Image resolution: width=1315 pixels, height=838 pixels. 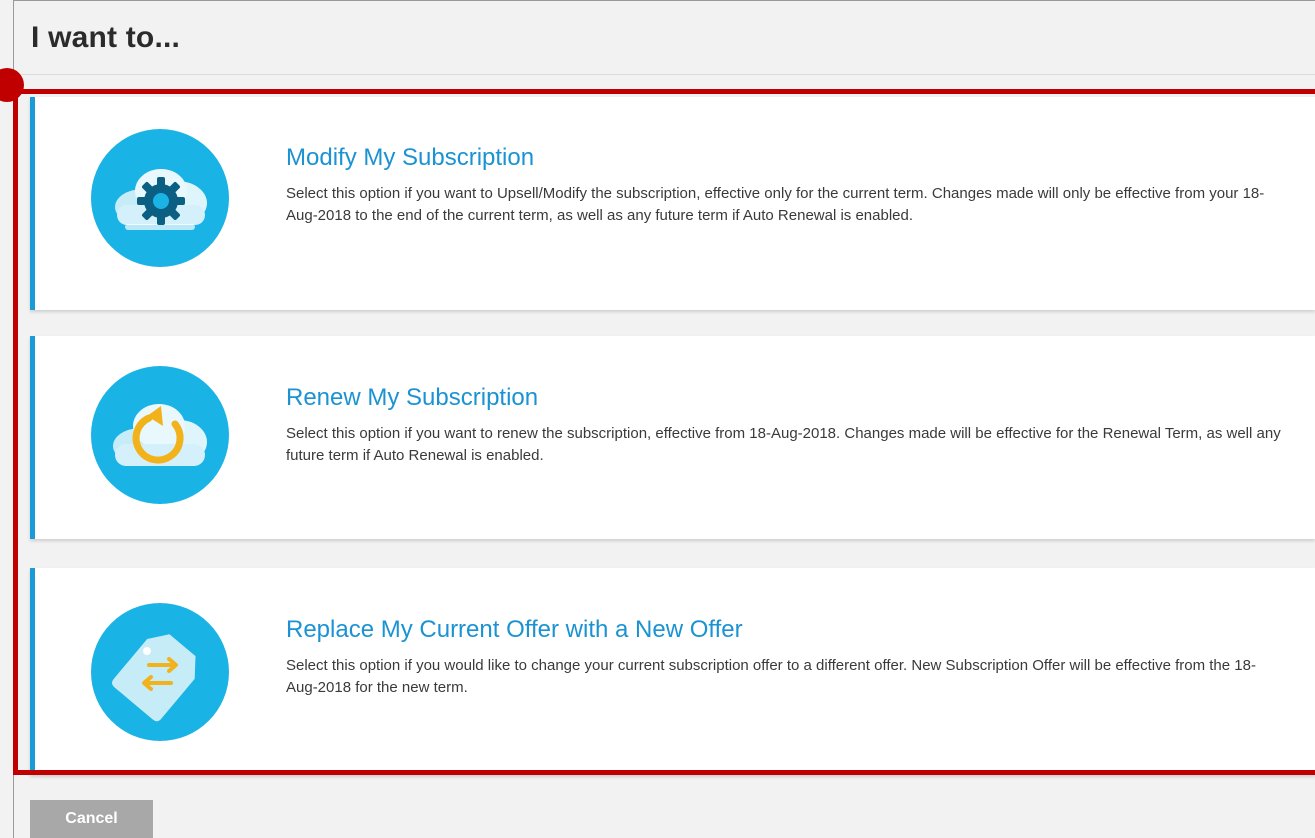 What do you see at coordinates (160, 435) in the screenshot?
I see `cloud-renew-icon` at bounding box center [160, 435].